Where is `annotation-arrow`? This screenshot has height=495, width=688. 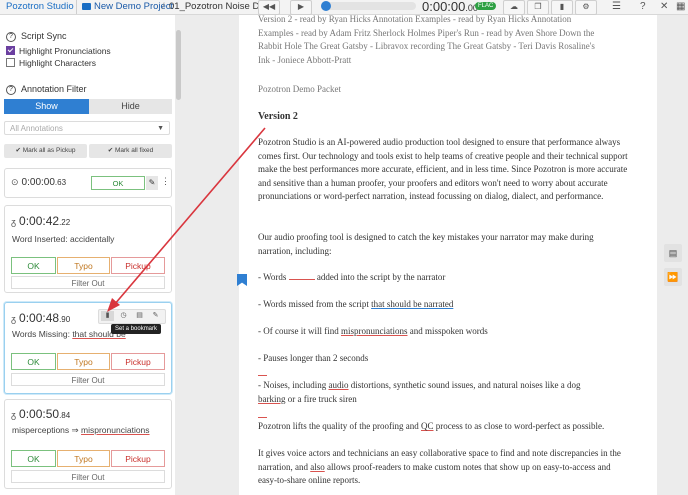
annotation-arrow is located at coordinates (186, 219).